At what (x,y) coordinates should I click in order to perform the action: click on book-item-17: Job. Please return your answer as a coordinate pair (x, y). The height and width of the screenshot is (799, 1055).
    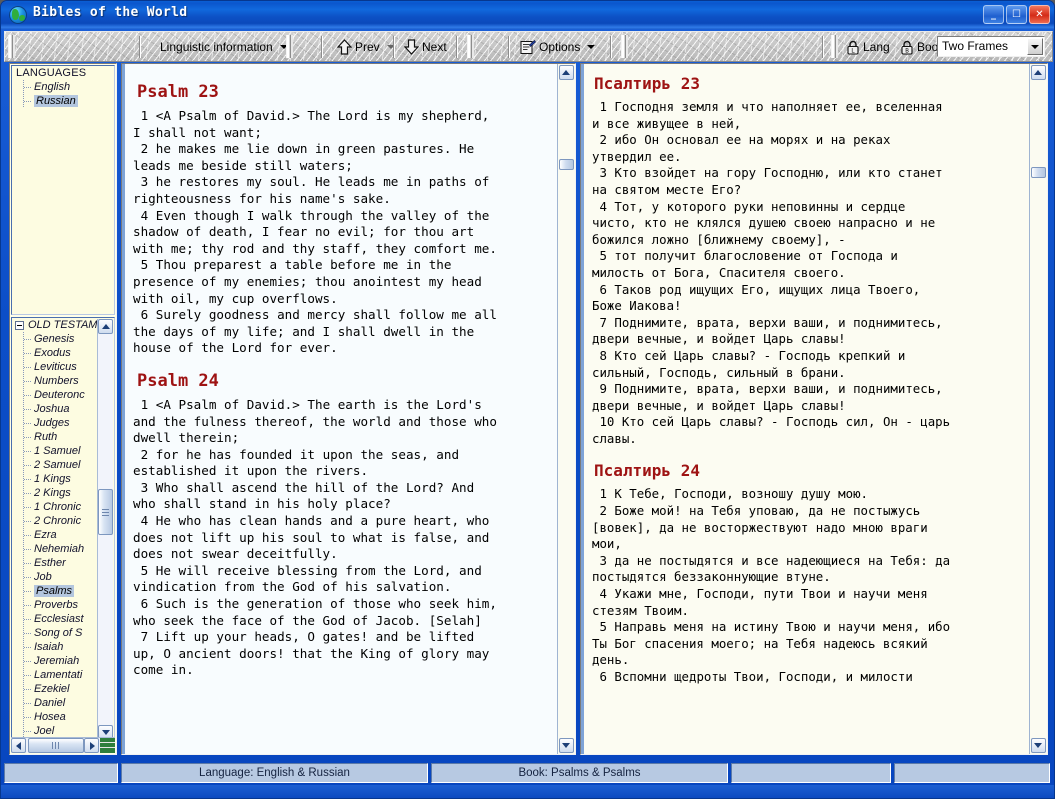
    Looking at the image, I should click on (54, 577).